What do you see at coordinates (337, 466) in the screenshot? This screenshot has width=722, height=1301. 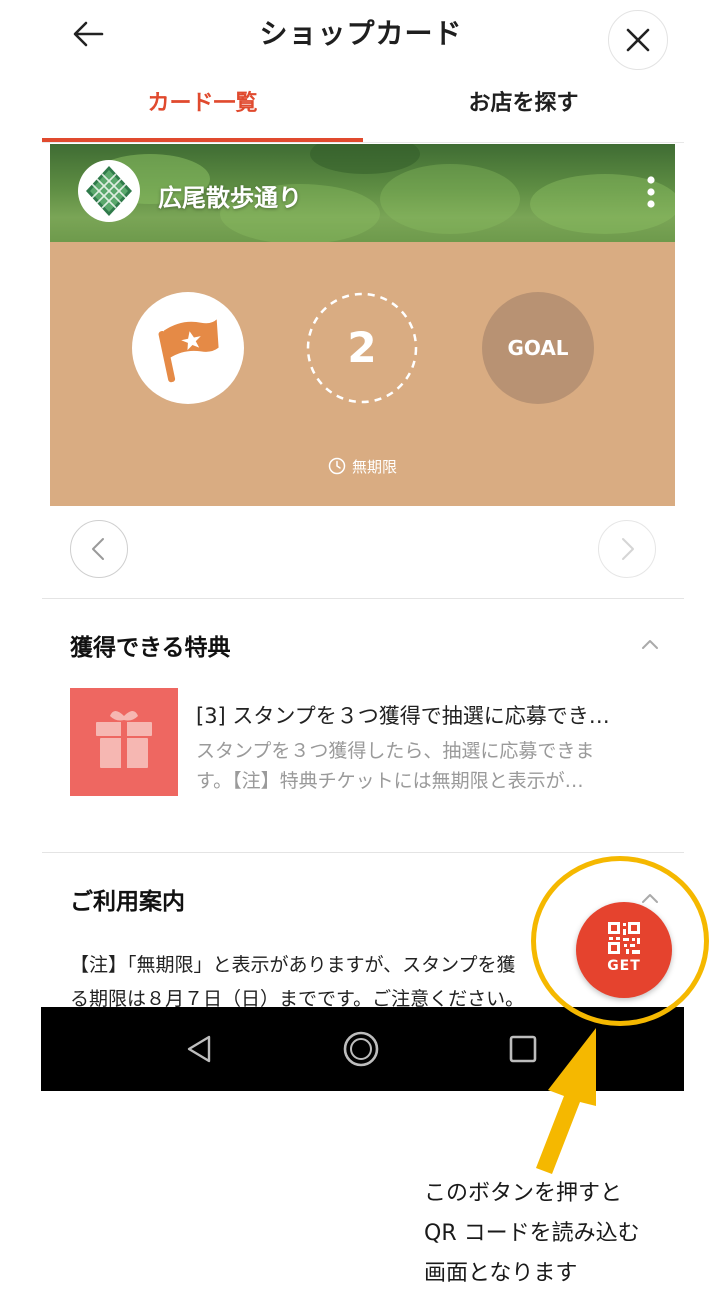 I see `clock-icon` at bounding box center [337, 466].